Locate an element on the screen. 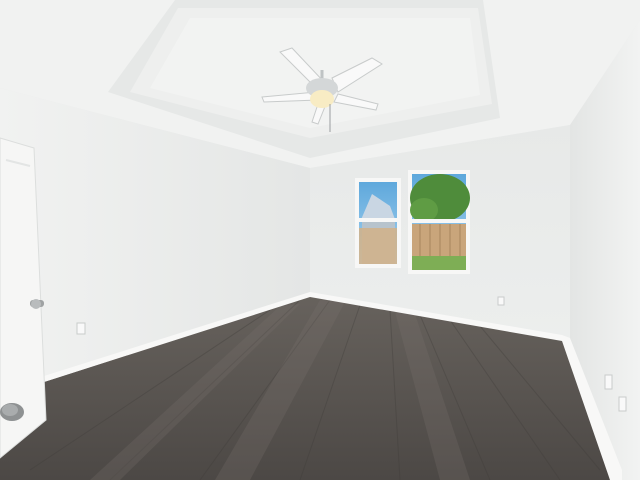  window is located at coordinates (412, 222).